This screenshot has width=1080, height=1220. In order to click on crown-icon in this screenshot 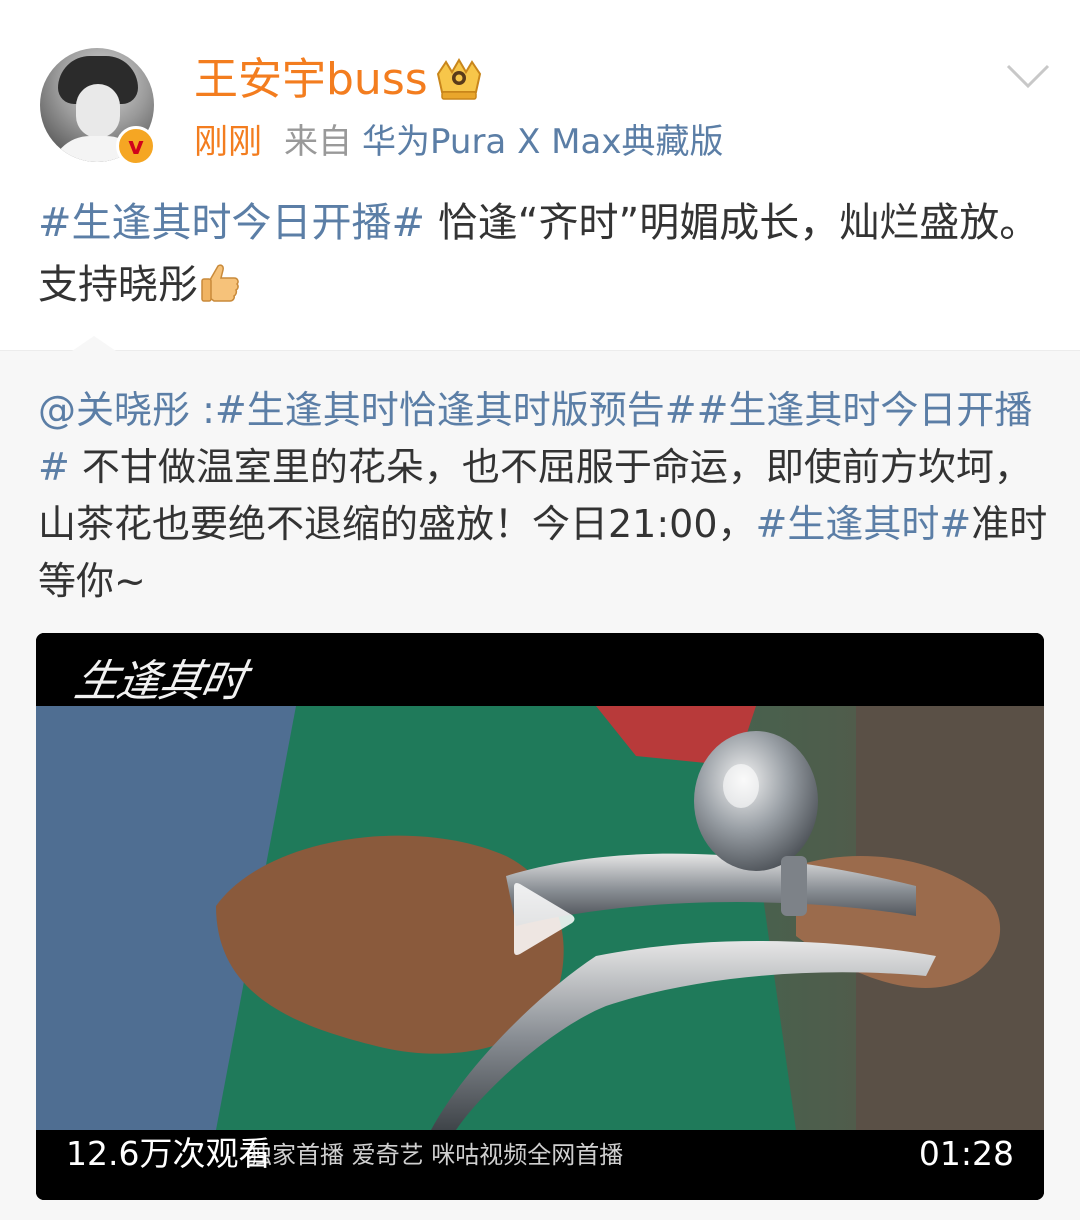, I will do `click(459, 79)`.